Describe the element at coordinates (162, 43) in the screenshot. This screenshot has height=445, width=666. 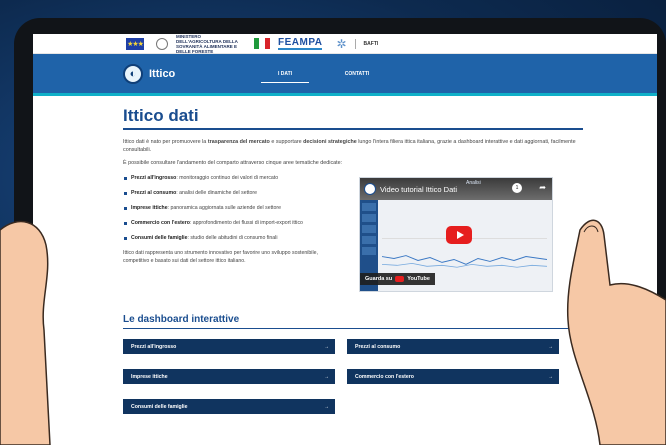
I see `republic-emblem-icon` at that location.